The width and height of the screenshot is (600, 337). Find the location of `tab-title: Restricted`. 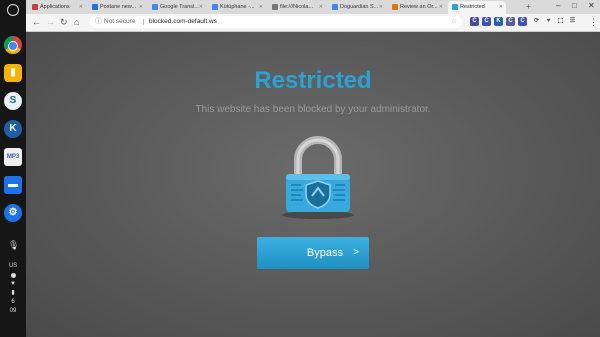

tab-title: Restricted is located at coordinates (472, 7).